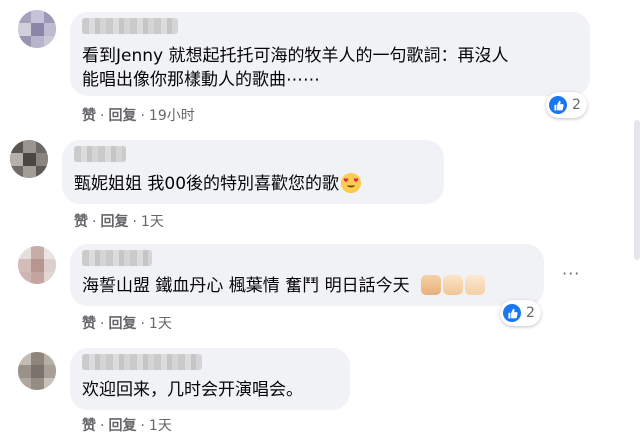  Describe the element at coordinates (453, 285) in the screenshot. I see `muscle-emoji` at that location.